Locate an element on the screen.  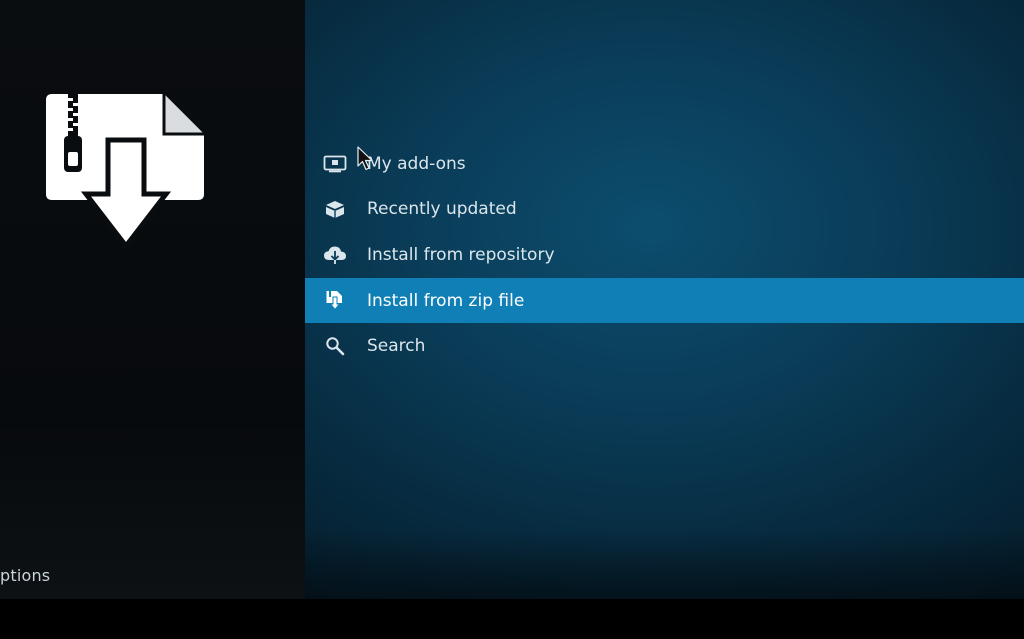
zip-file-download-icon is located at coordinates (126, 172).